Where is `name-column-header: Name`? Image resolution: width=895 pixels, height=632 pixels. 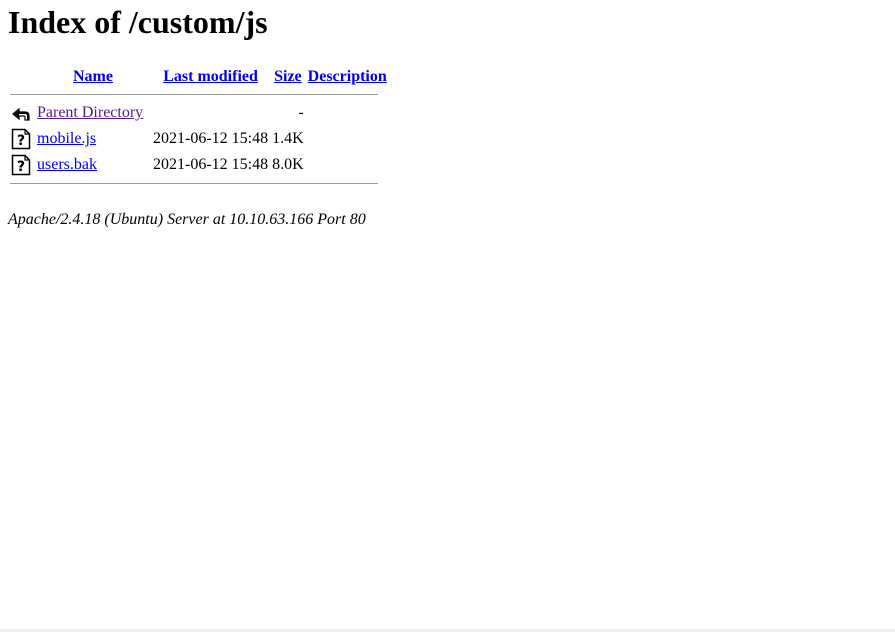
name-column-header: Name is located at coordinates (93, 77).